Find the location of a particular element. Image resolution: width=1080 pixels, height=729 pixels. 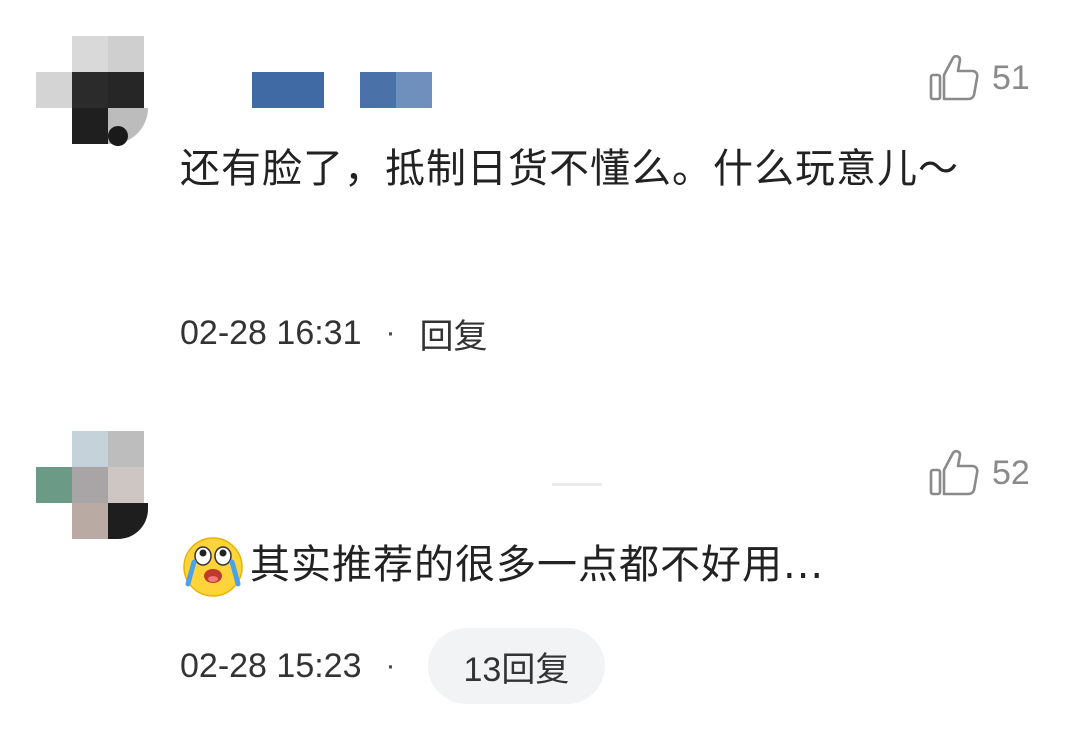

like-button: 52 is located at coordinates (979, 473).